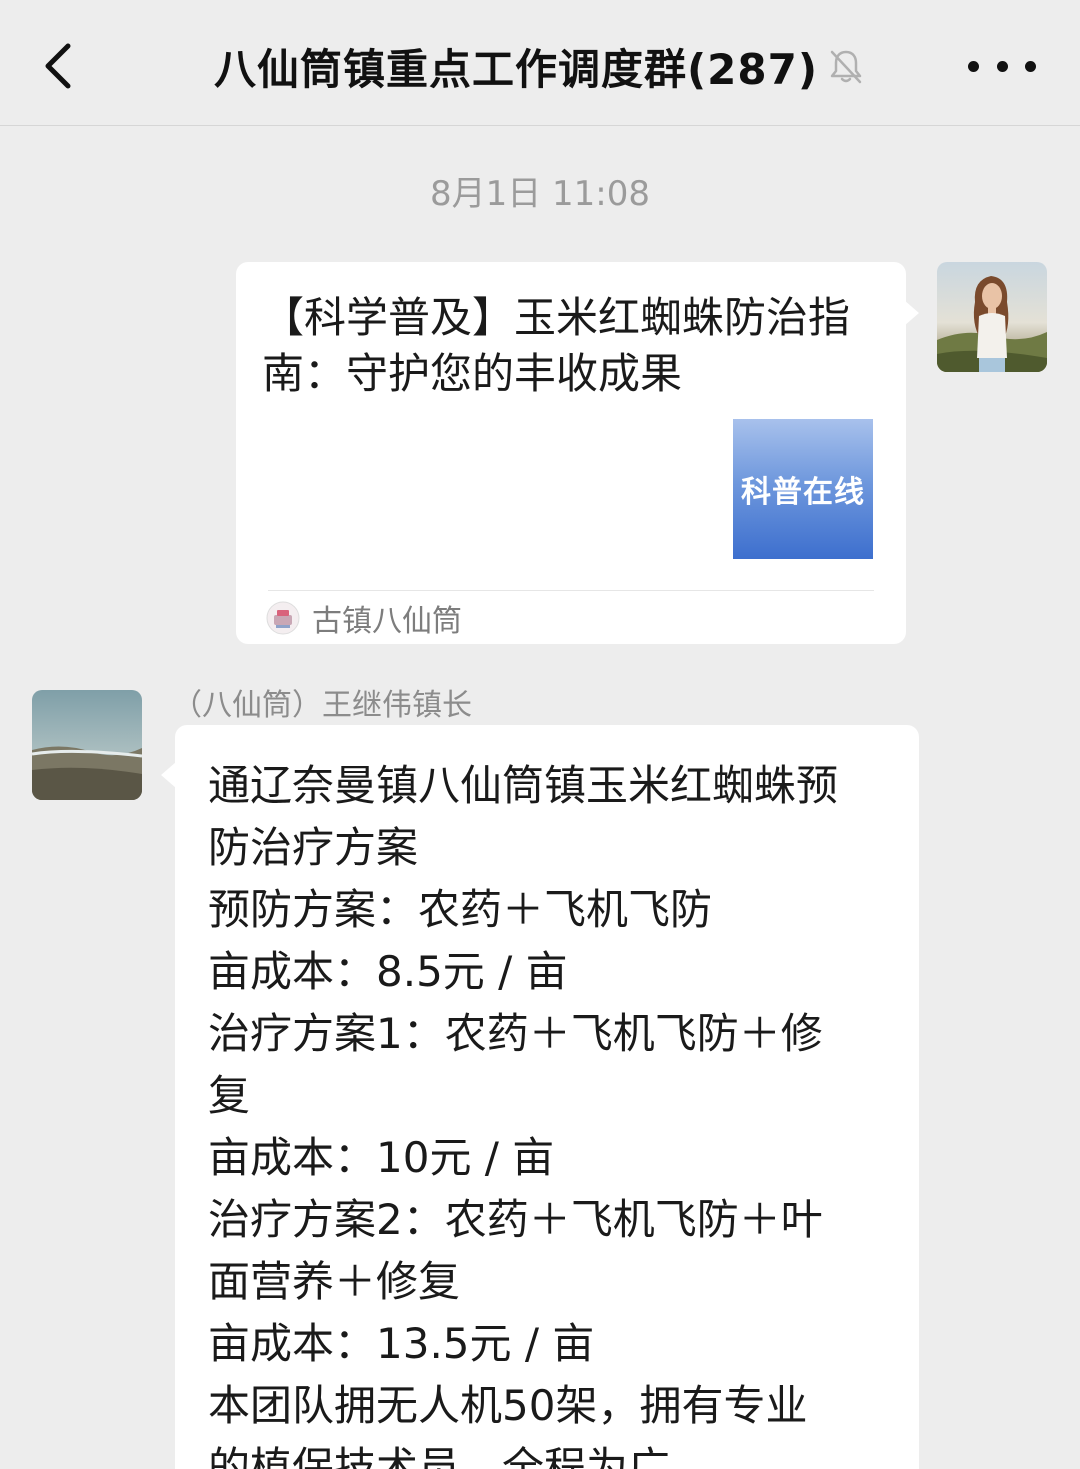 Image resolution: width=1080 pixels, height=1469 pixels. I want to click on article-title: 【科学普及】玉米红蜘蛛防治指 南：守护您的丰收成果, so click(572, 346).